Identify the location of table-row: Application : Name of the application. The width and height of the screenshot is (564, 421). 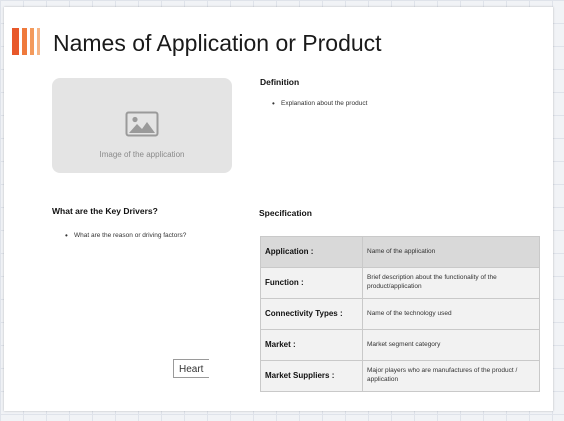
(400, 252).